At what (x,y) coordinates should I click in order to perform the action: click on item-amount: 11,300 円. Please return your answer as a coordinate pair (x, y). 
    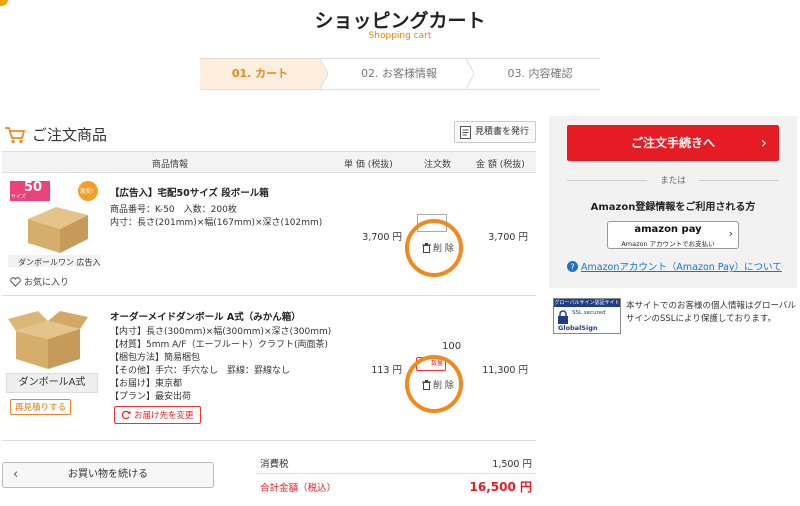
    Looking at the image, I should click on (505, 370).